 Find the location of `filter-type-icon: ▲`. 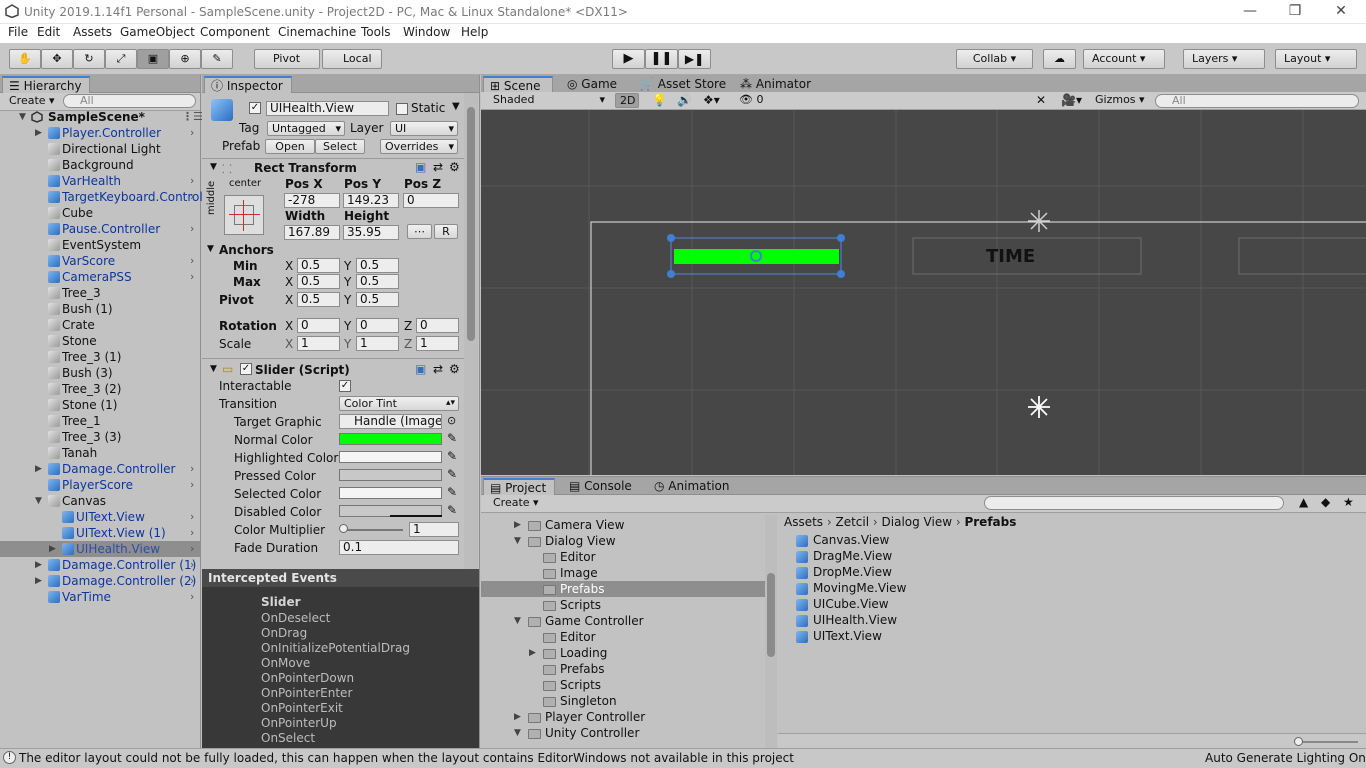

filter-type-icon: ▲ is located at coordinates (1303, 502).